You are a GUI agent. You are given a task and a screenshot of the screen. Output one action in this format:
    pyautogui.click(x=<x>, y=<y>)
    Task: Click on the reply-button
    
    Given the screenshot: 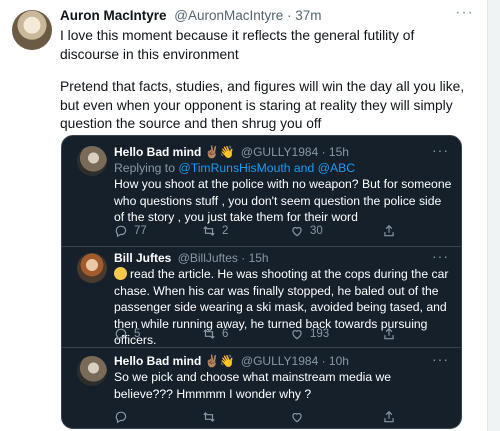 What is the action you would take?
    pyautogui.click(x=121, y=417)
    